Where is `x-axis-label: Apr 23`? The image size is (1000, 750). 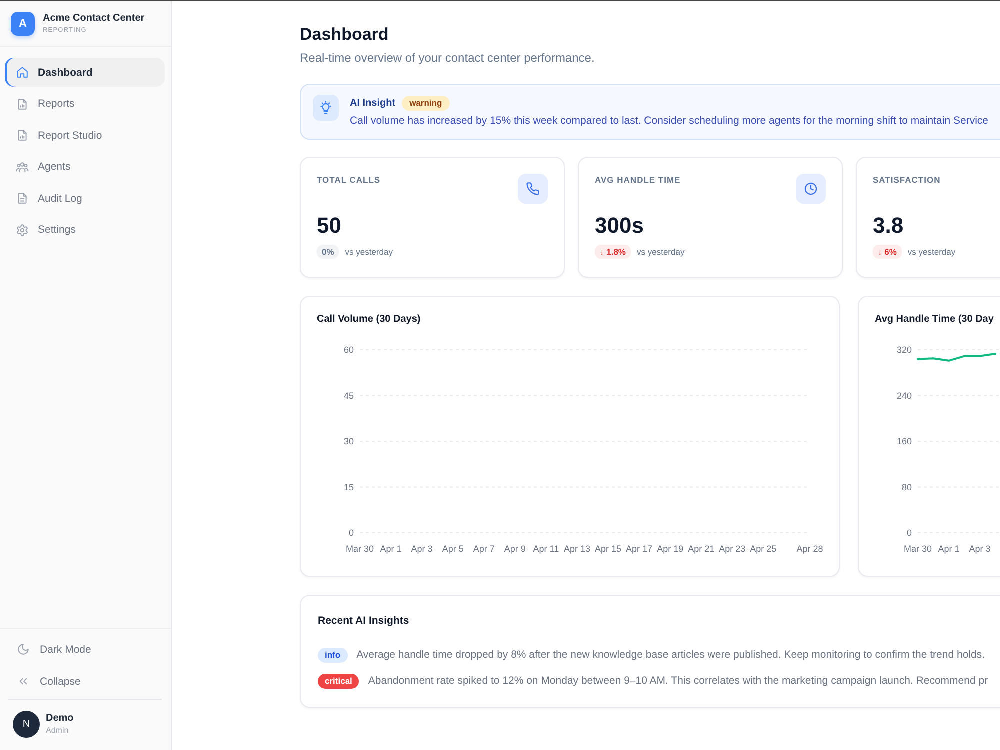 x-axis-label: Apr 23 is located at coordinates (732, 549).